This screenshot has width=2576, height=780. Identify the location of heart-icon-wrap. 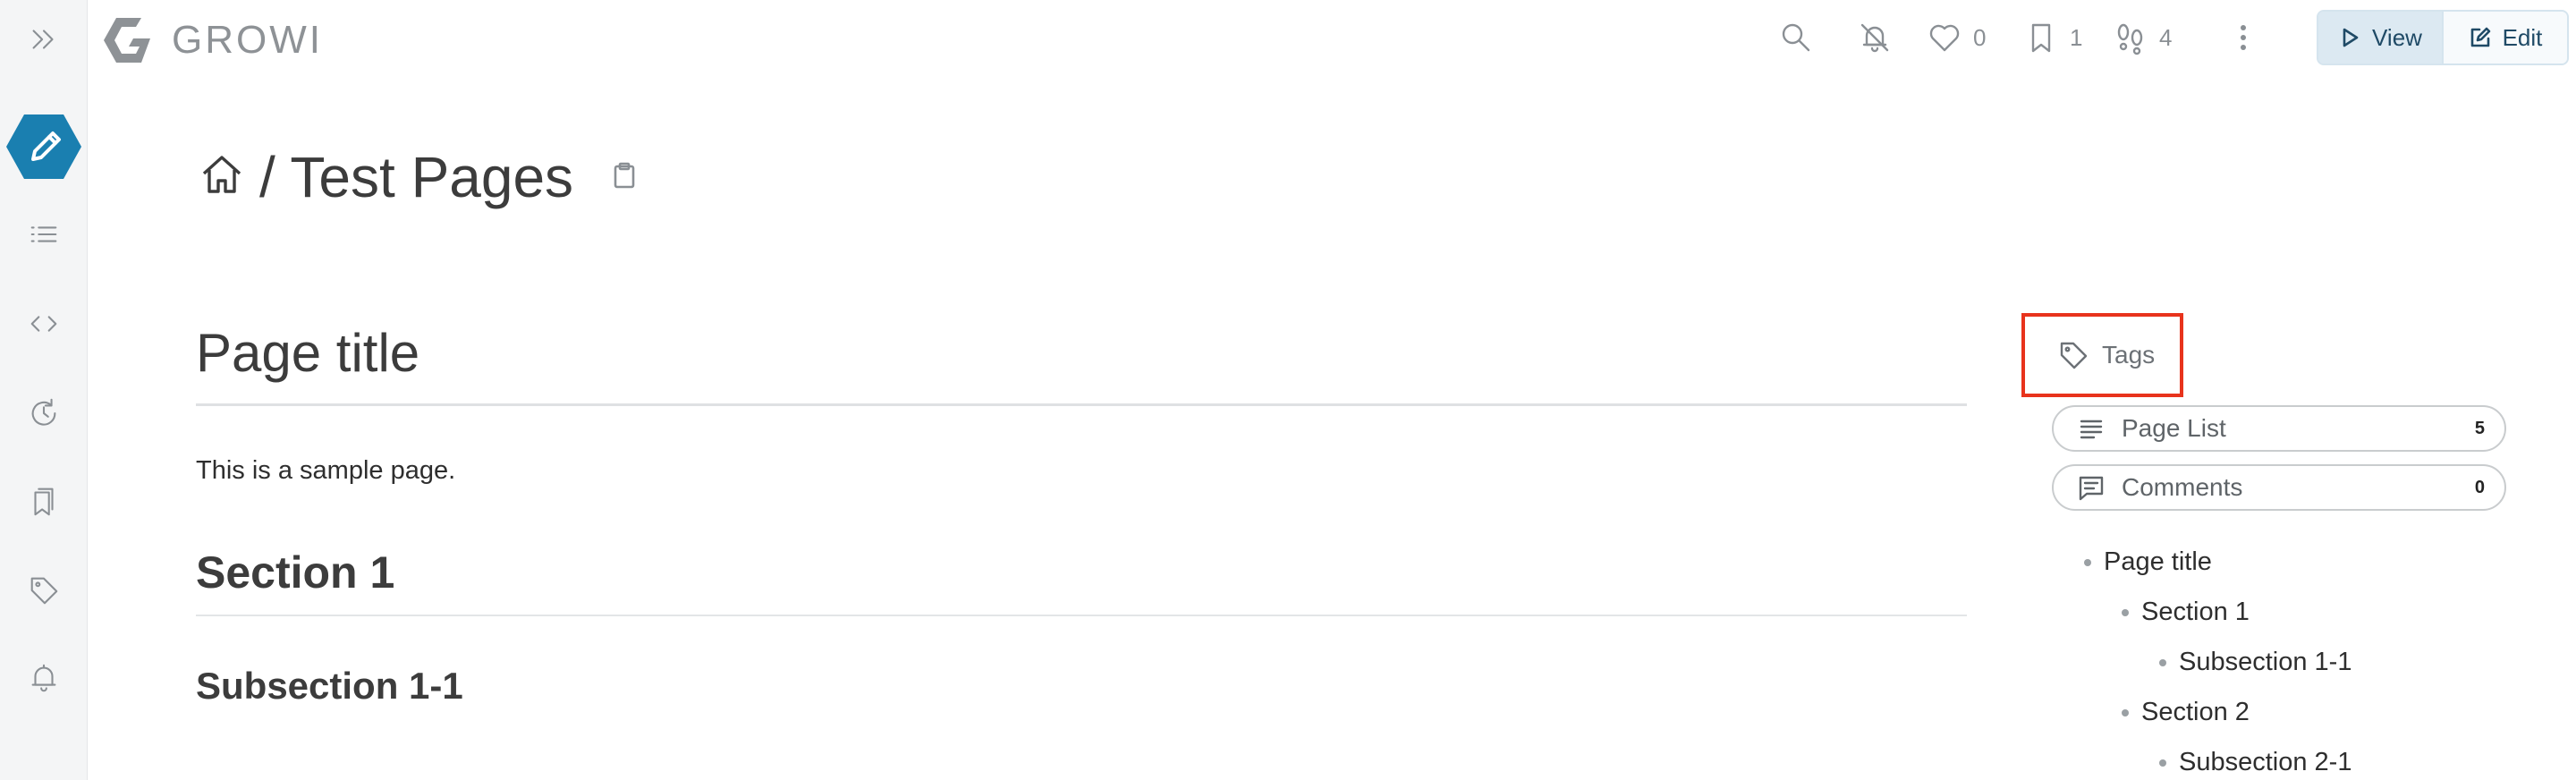
(1944, 37).